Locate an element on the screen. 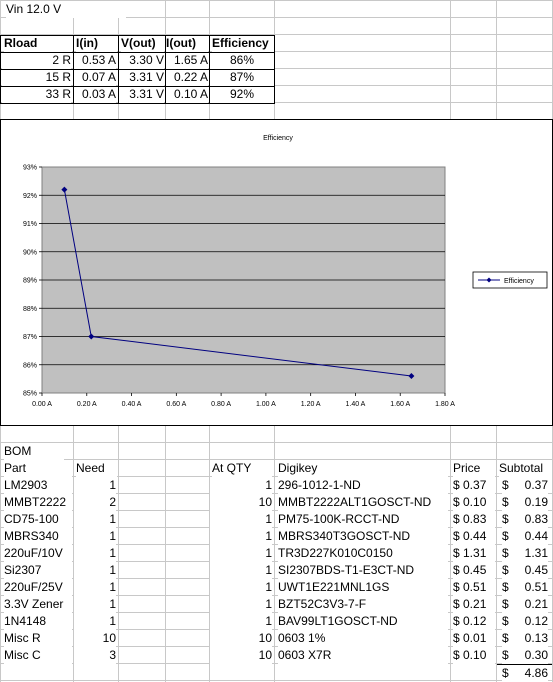  bom-part-cell: CD75-100 is located at coordinates (38, 519).